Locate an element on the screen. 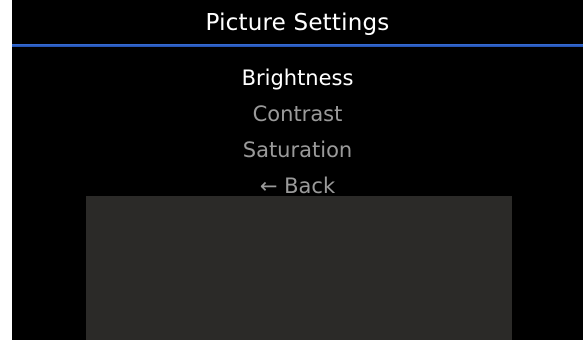 This screenshot has height=340, width=583. title-bar: Picture Settings is located at coordinates (297, 23).